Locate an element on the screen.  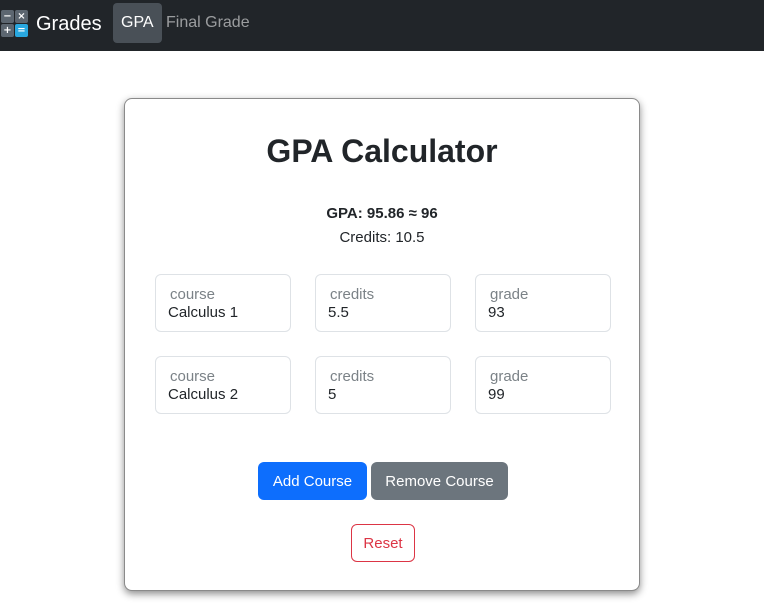
equals-icon: = is located at coordinates (21, 30).